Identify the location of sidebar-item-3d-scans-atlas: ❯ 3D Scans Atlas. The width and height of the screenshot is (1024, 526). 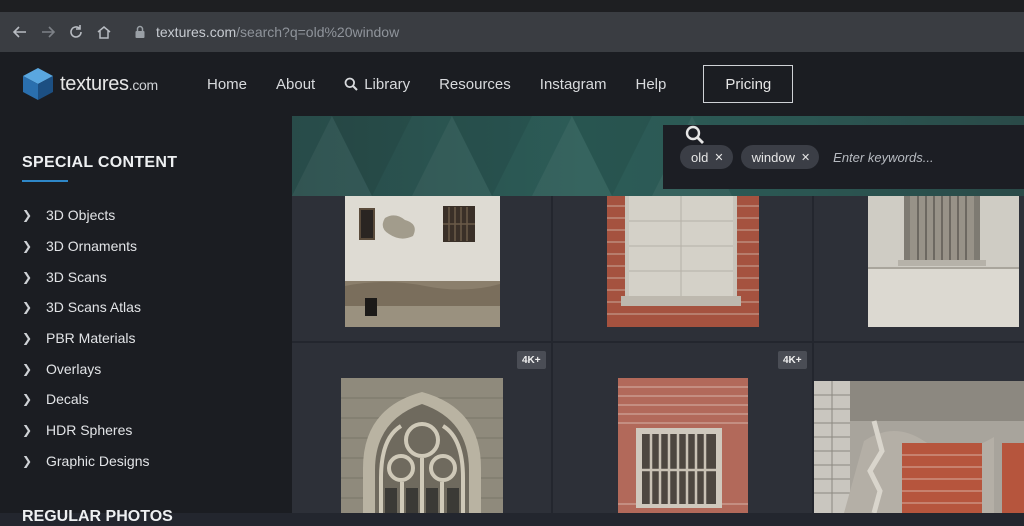
(86, 307).